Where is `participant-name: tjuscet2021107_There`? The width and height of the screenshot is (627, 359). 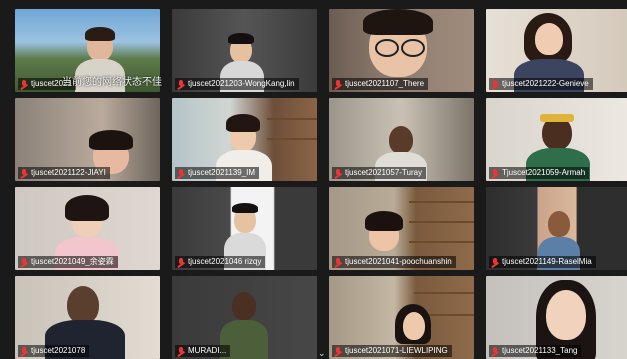 participant-name: tjuscet2021107_There is located at coordinates (385, 83).